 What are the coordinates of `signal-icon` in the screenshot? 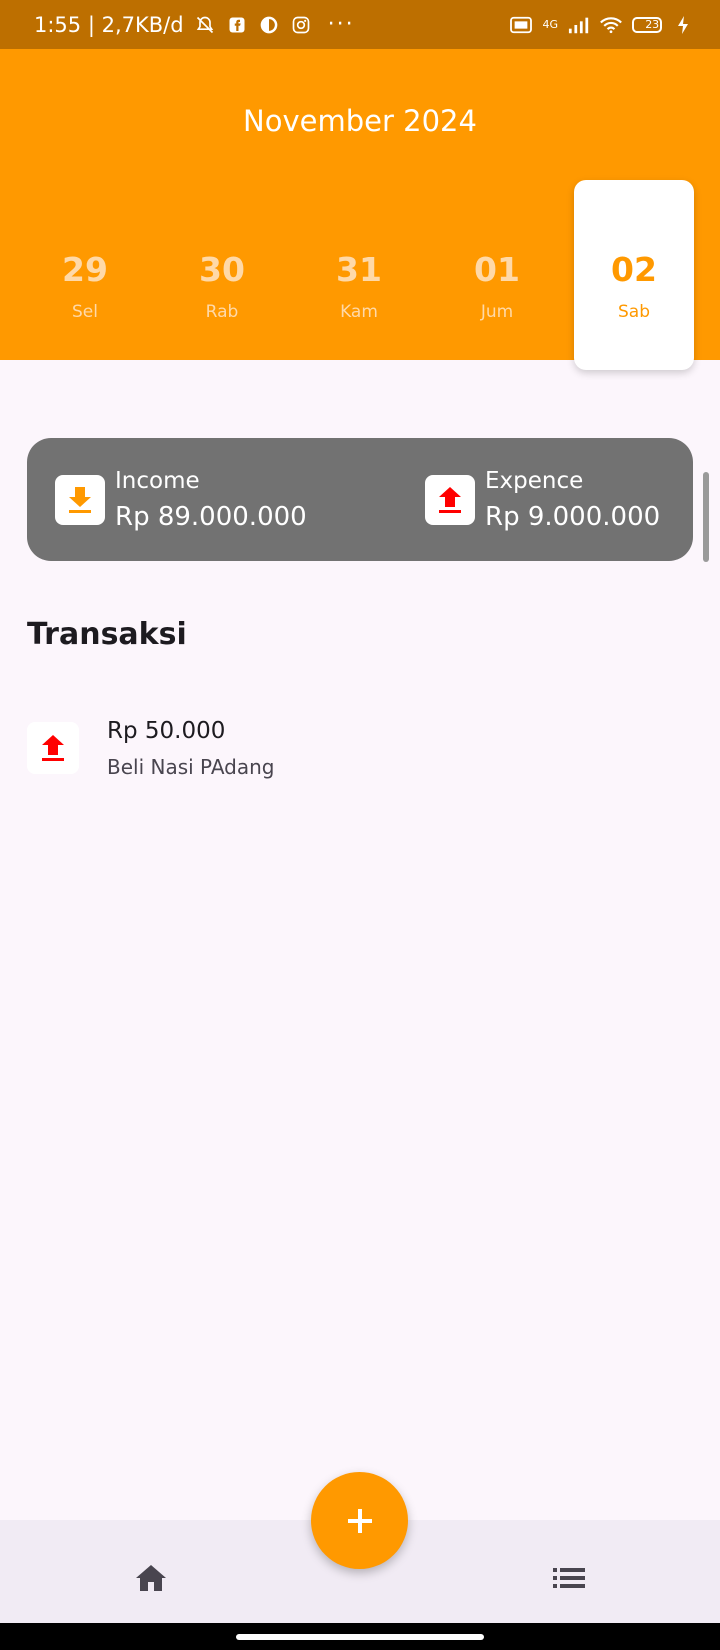 It's located at (579, 25).